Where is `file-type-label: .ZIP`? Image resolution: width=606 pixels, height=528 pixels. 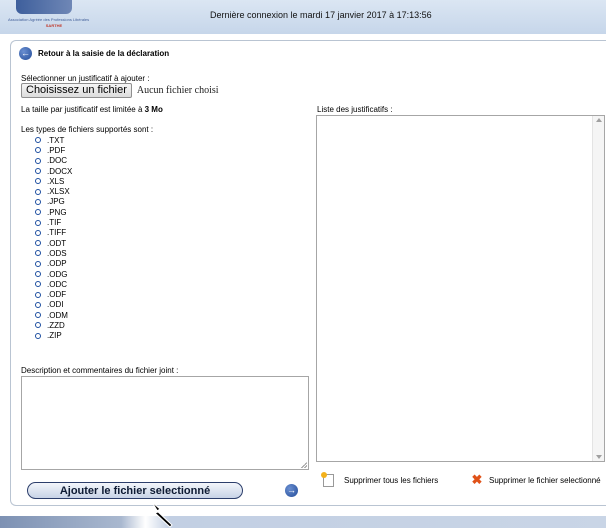 file-type-label: .ZIP is located at coordinates (54, 336).